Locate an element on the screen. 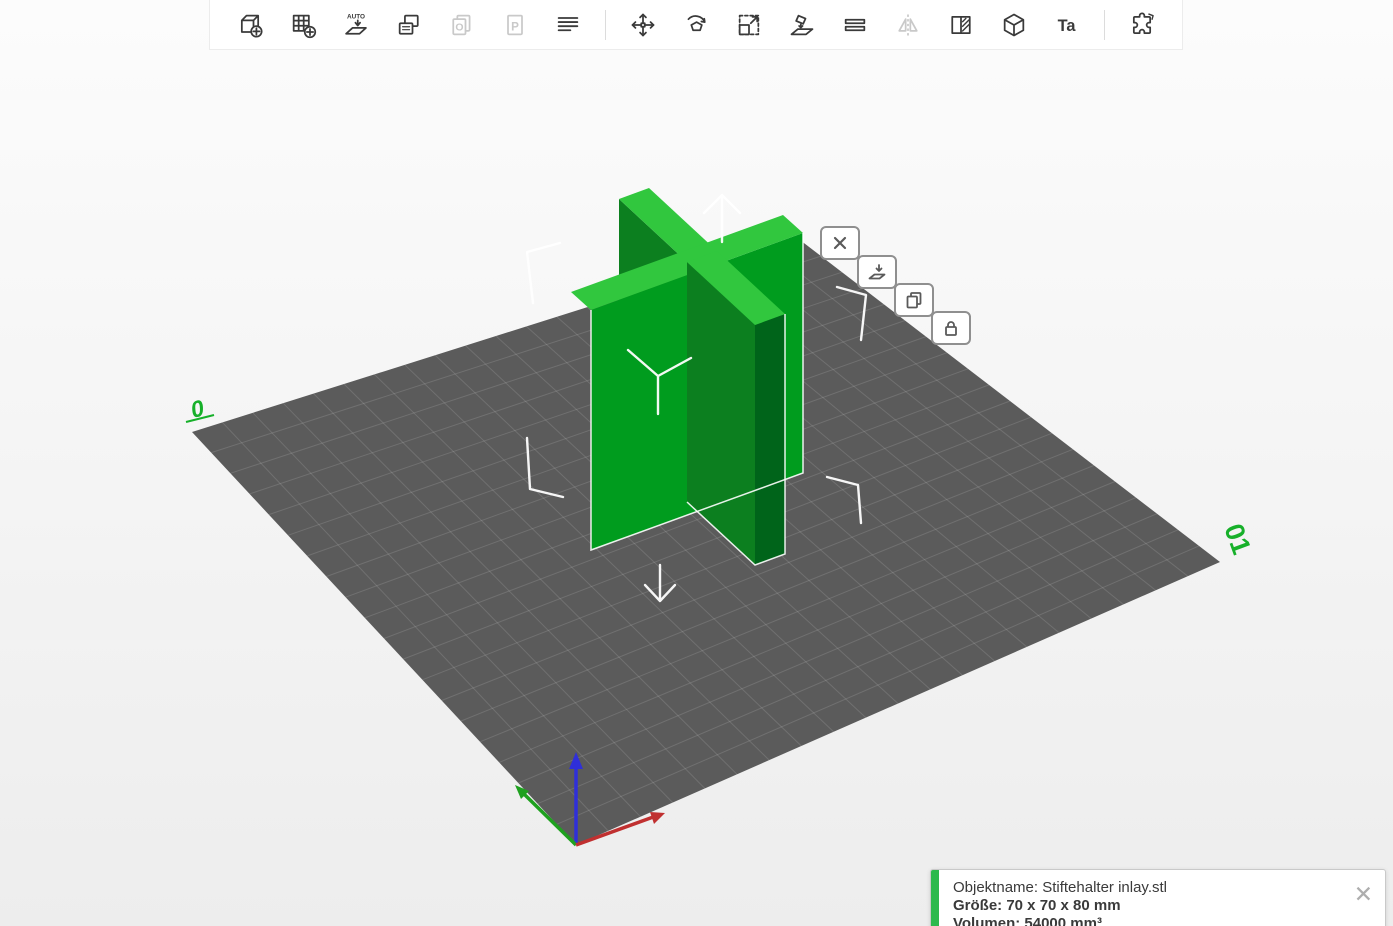  cut-layers-icon is located at coordinates (855, 24).